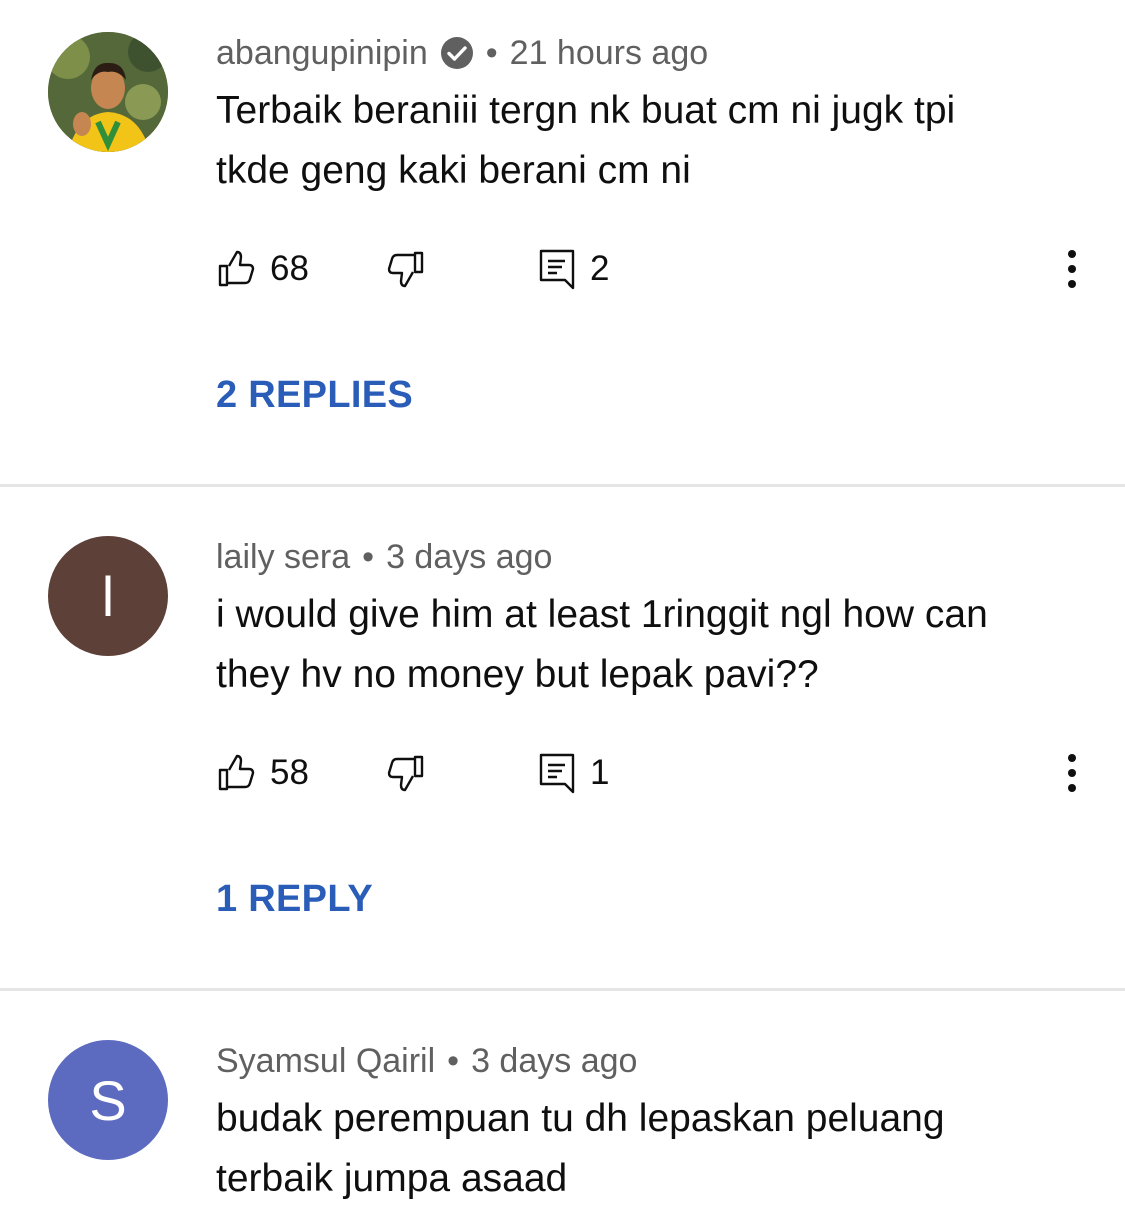 Image resolution: width=1125 pixels, height=1228 pixels. What do you see at coordinates (517, 674) in the screenshot?
I see `comment-text-line: they hv no money but lepak pavi??` at bounding box center [517, 674].